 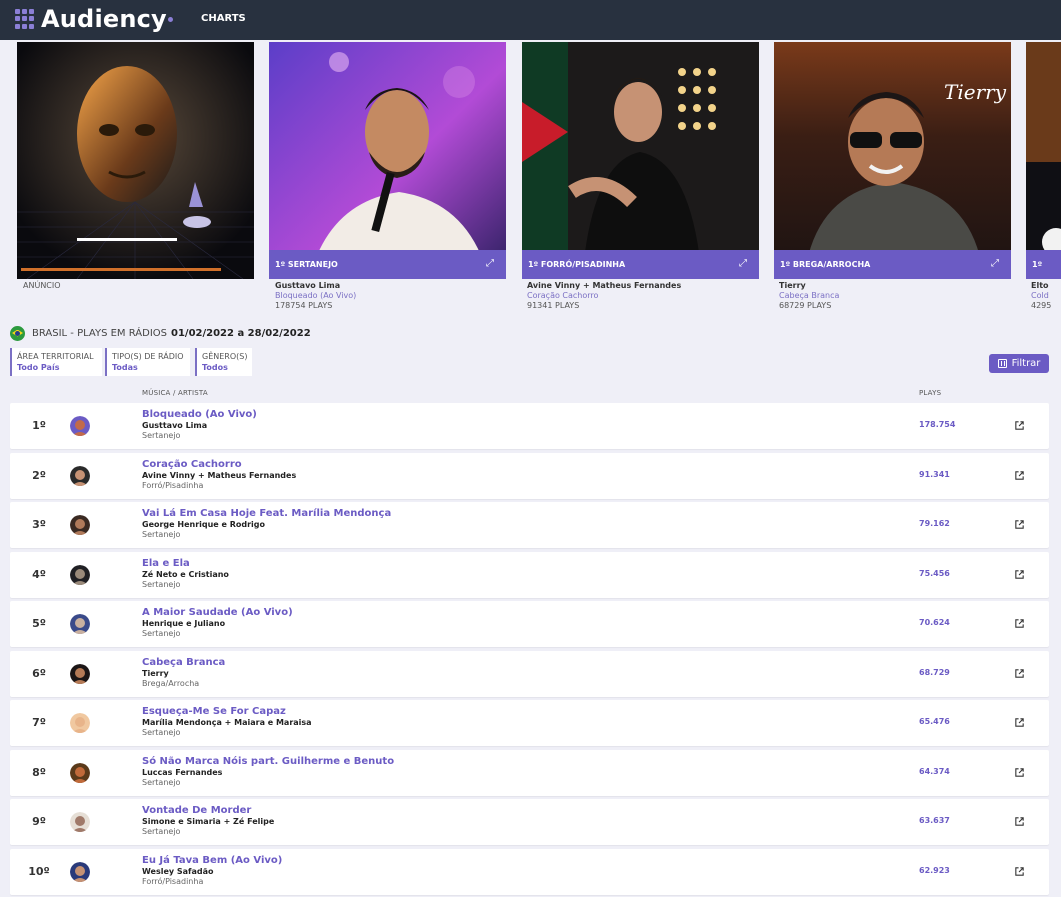 What do you see at coordinates (934, 622) in the screenshot?
I see `play-count: 70.624` at bounding box center [934, 622].